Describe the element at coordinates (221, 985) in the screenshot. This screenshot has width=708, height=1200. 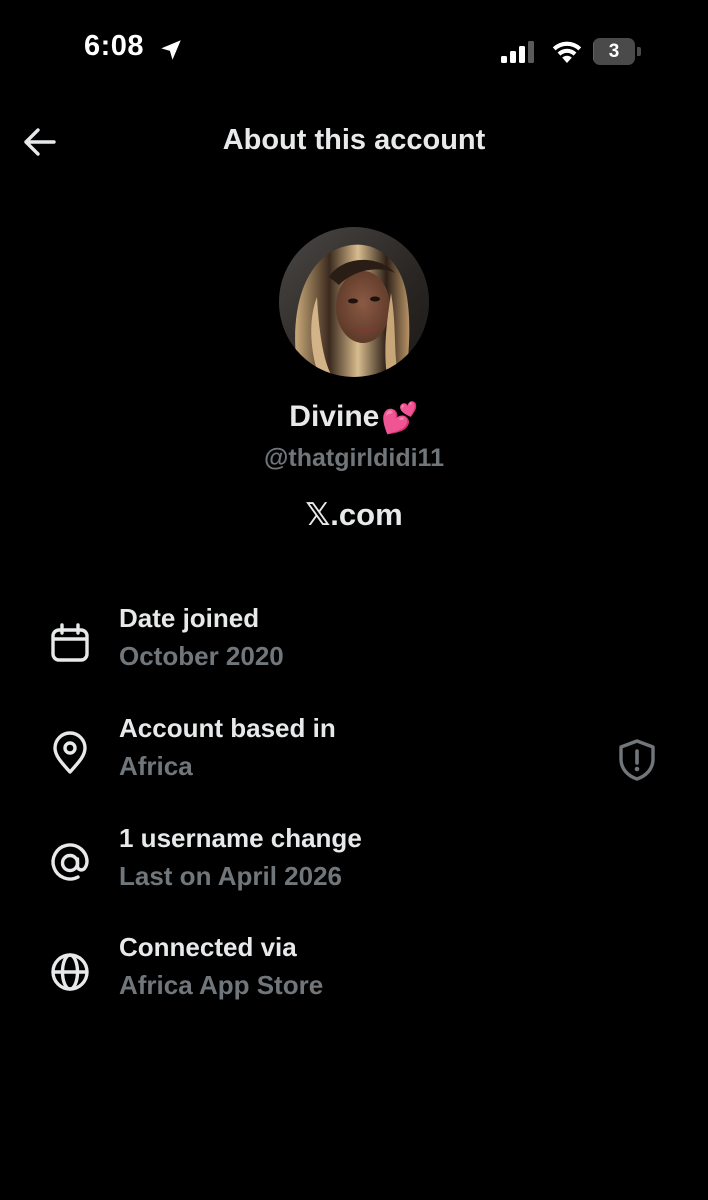
I see `row-value: Africa App Store` at that location.